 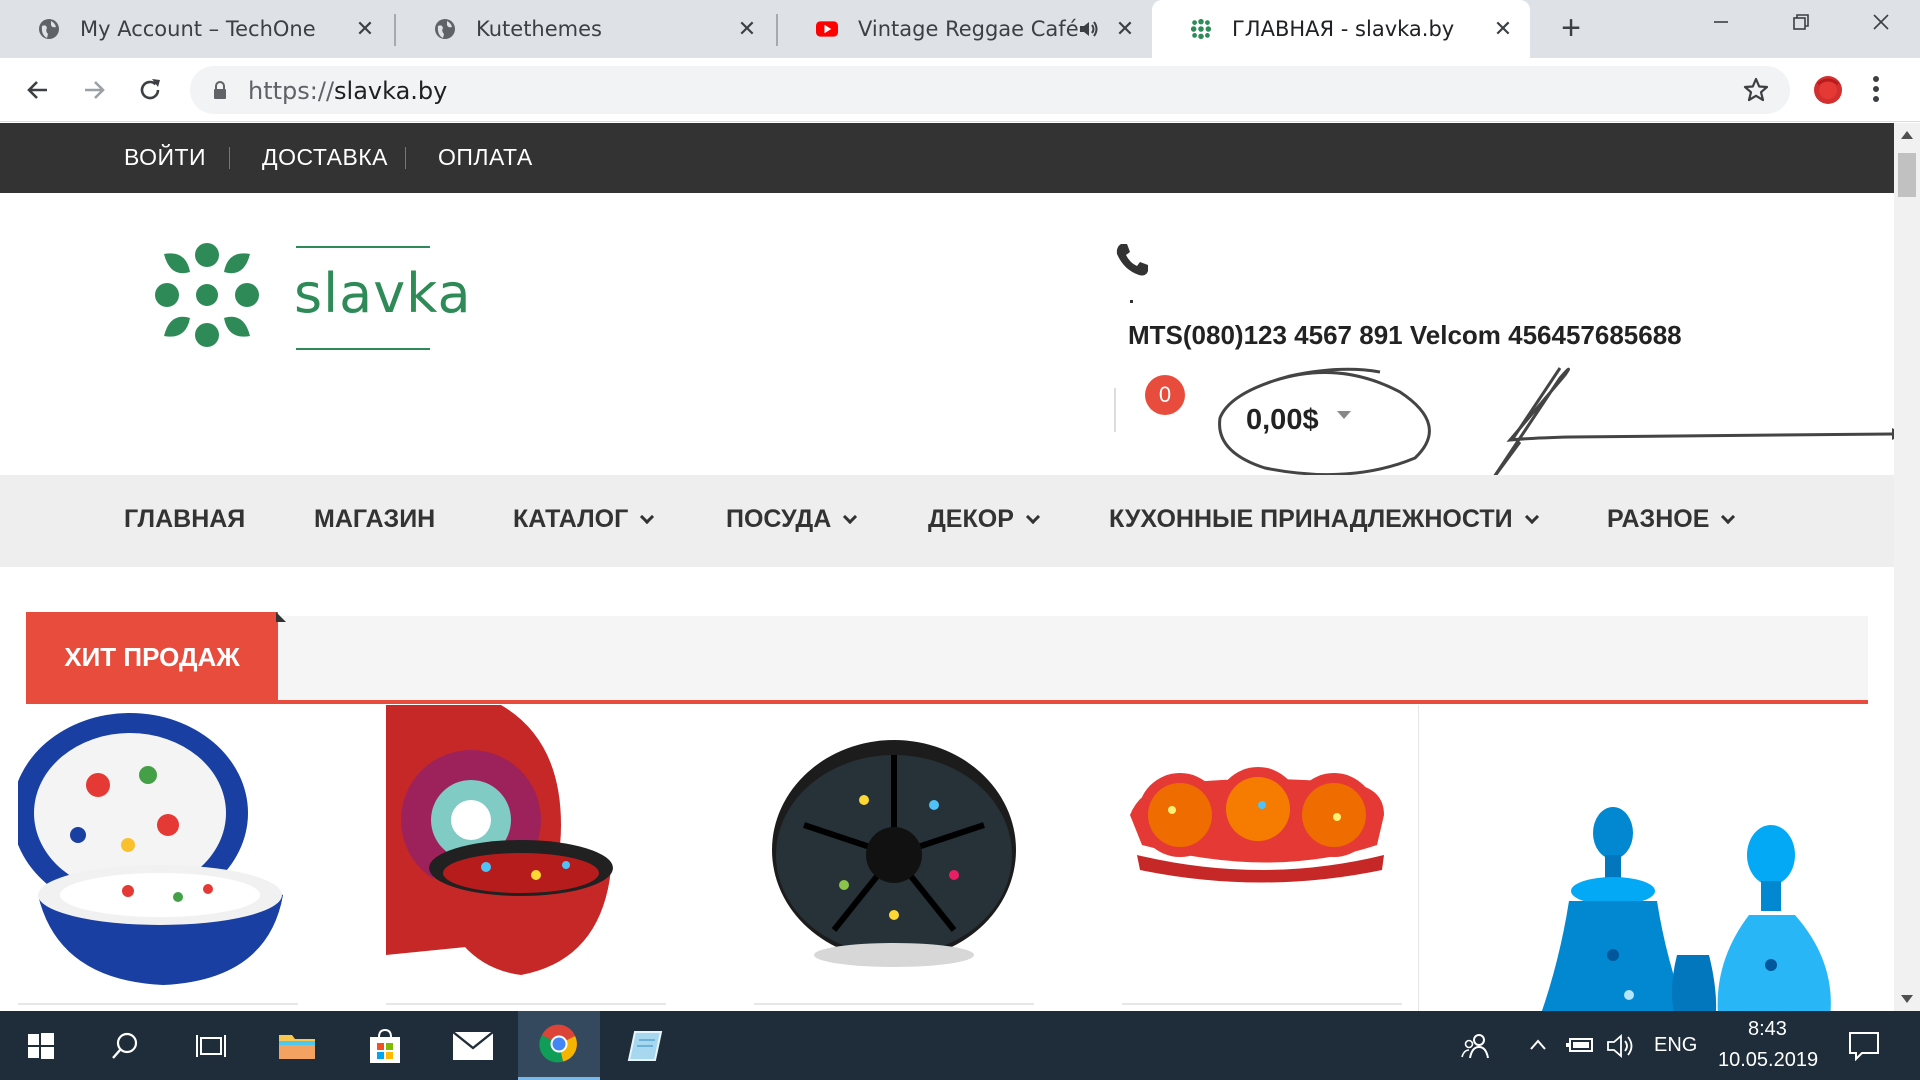 I want to click on windows-logo-icon, so click(x=41, y=1045).